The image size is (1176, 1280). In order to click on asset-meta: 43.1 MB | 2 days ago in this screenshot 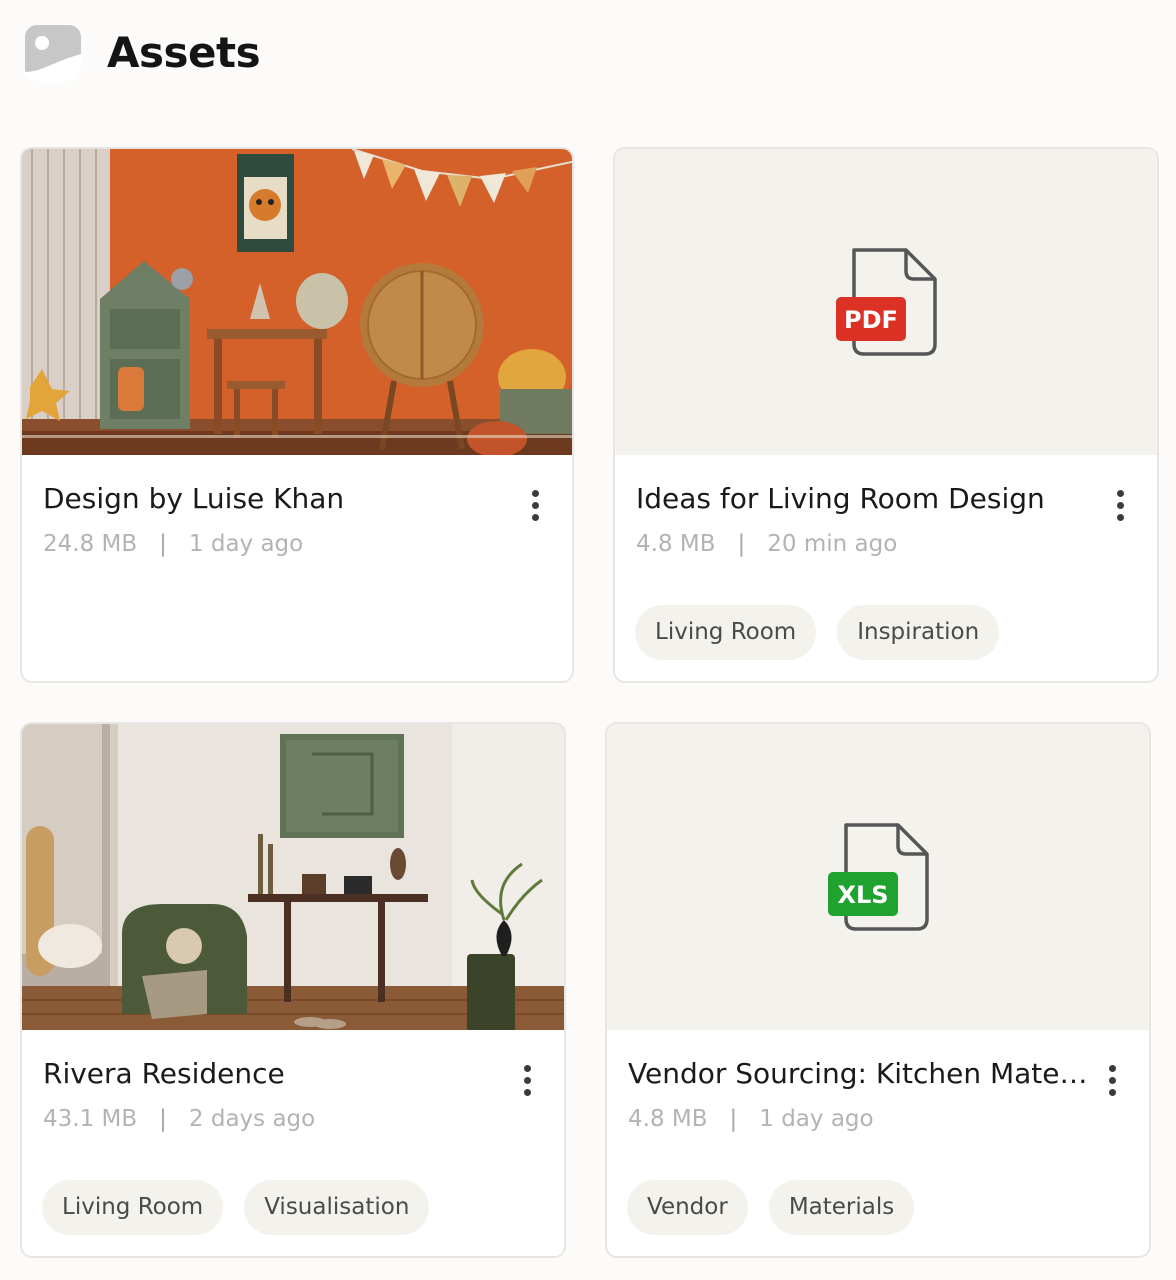, I will do `click(179, 1119)`.